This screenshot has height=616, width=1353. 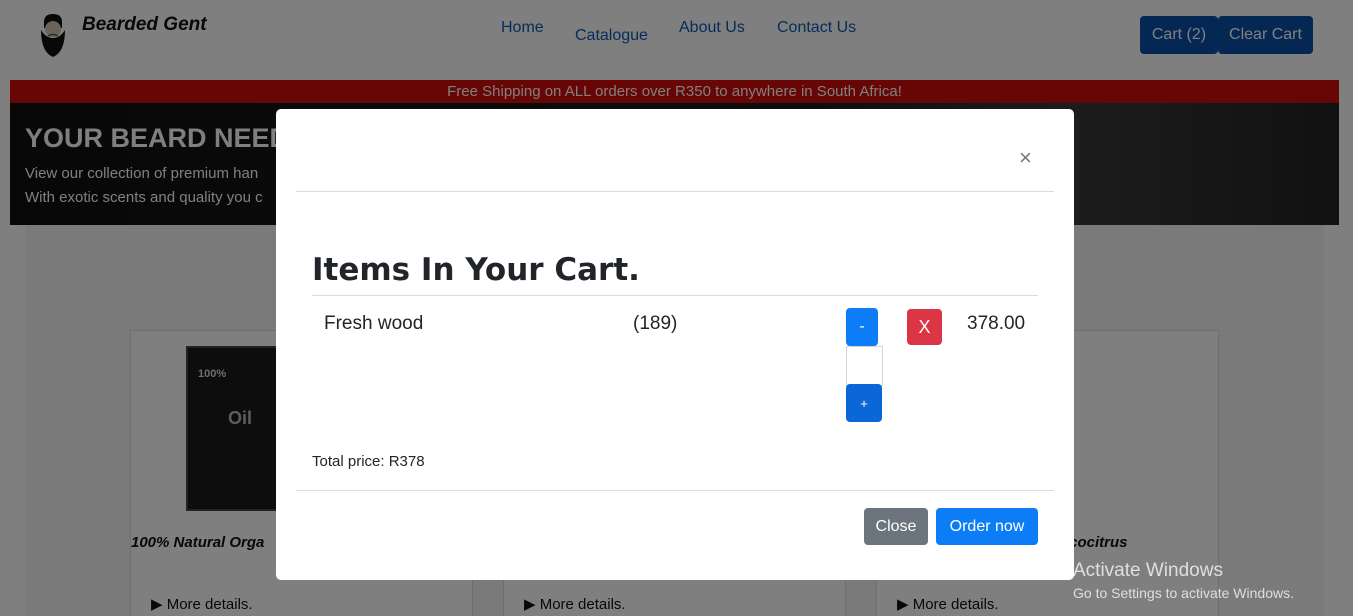 What do you see at coordinates (1183, 593) in the screenshot?
I see `activate-windows-subtitle: Go to Settings to activate Windows.` at bounding box center [1183, 593].